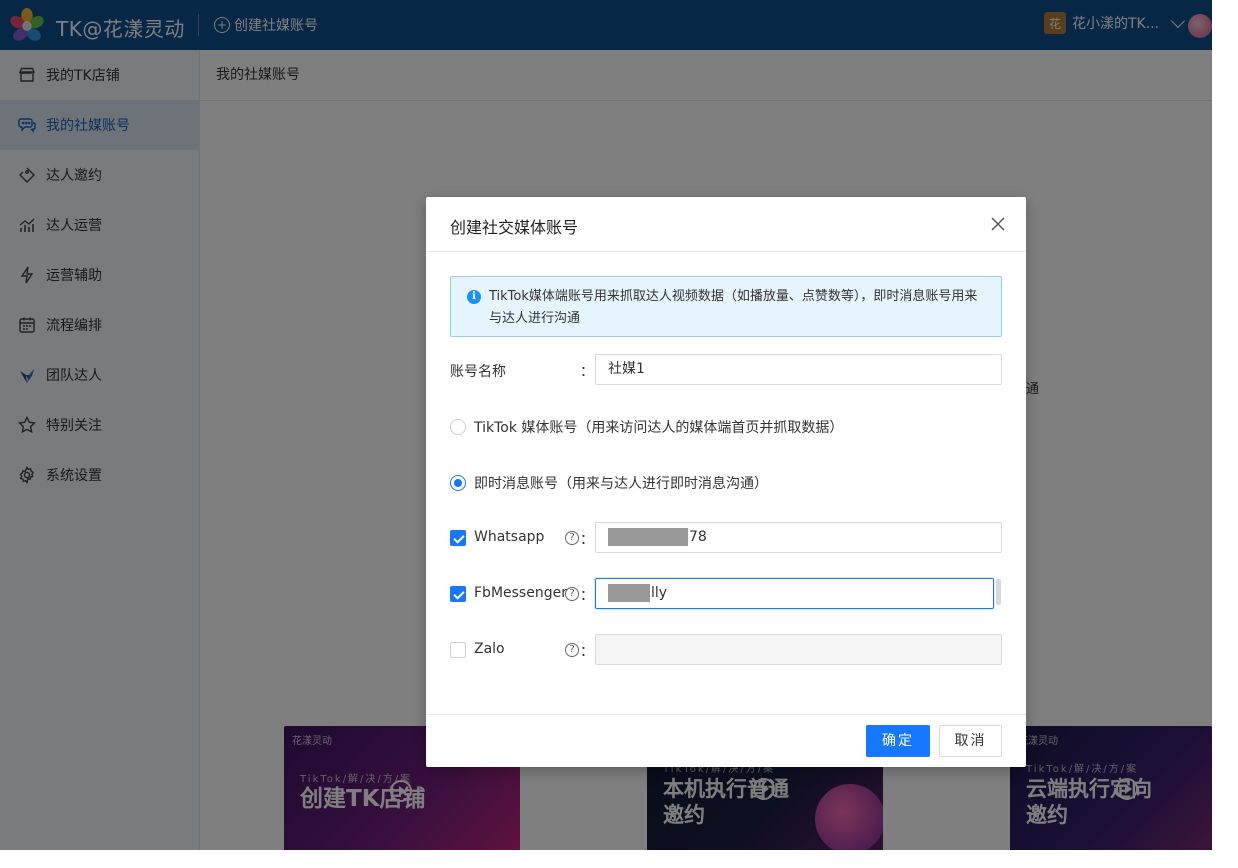 The height and width of the screenshot is (868, 1238). Describe the element at coordinates (489, 649) in the screenshot. I see `zalo-label: Zalo` at that location.